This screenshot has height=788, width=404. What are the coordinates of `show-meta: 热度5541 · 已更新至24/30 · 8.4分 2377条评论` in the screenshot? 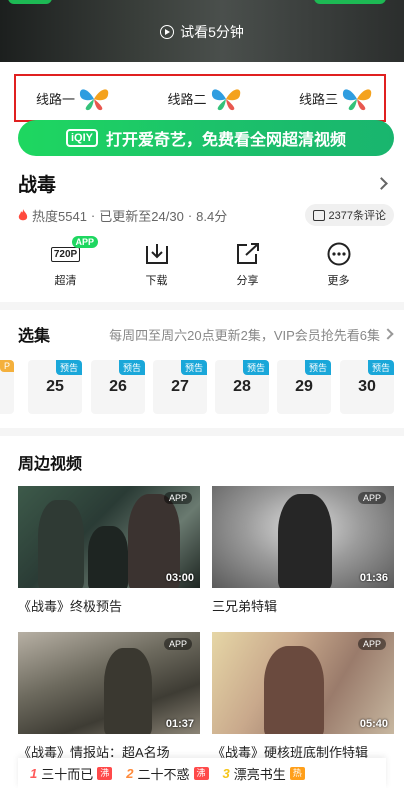 It's located at (206, 215).